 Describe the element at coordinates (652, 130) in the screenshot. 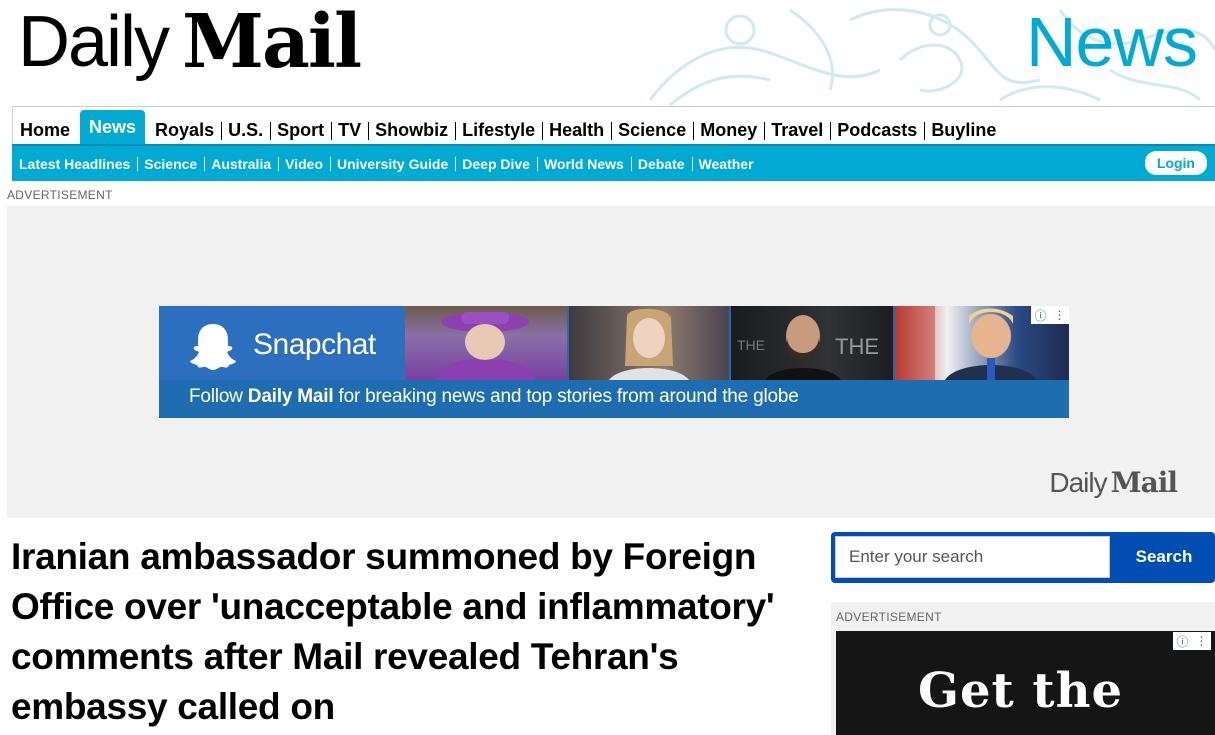

I see `nav-item-science: Science` at that location.